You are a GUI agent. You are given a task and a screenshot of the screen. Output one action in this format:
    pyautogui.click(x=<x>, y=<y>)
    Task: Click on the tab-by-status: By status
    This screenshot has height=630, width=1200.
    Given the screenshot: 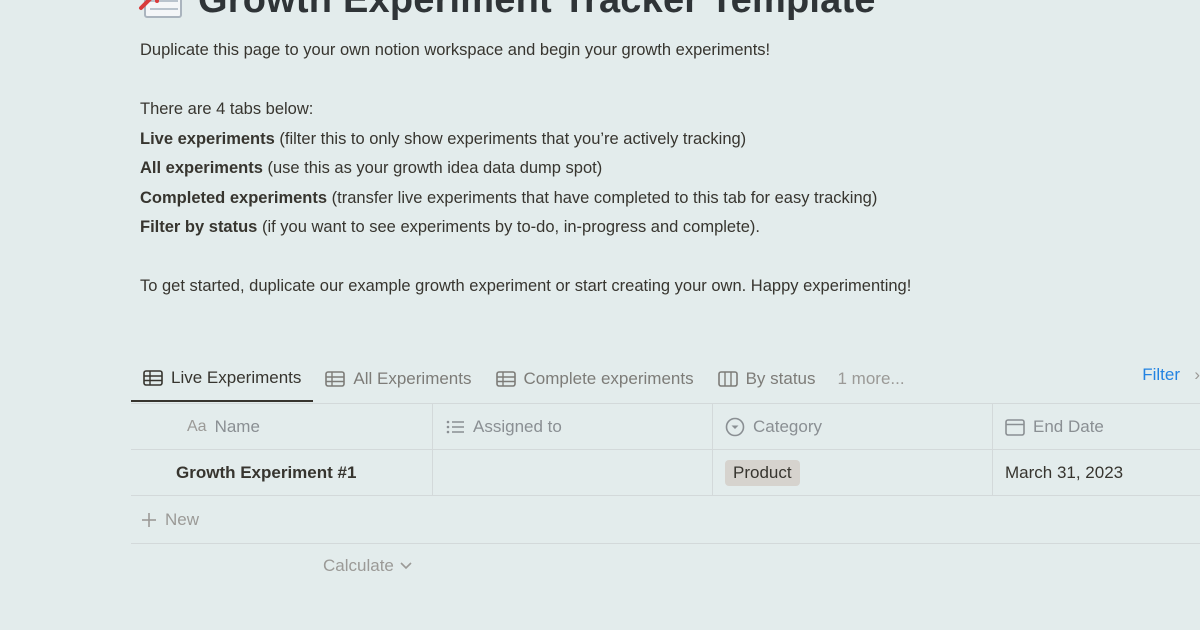 What is the action you would take?
    pyautogui.click(x=767, y=379)
    